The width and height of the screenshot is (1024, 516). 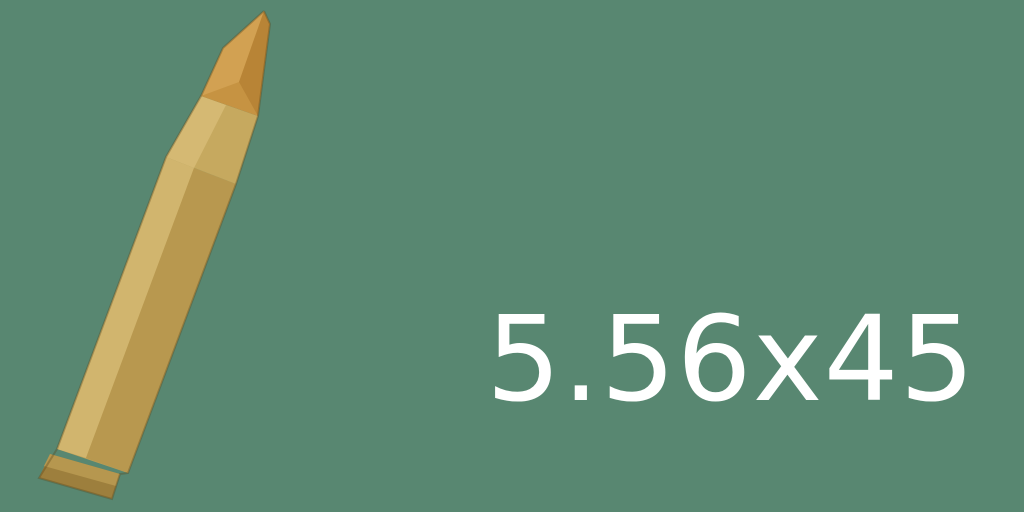 What do you see at coordinates (731, 359) in the screenshot?
I see `caliber-label: 5.56x45` at bounding box center [731, 359].